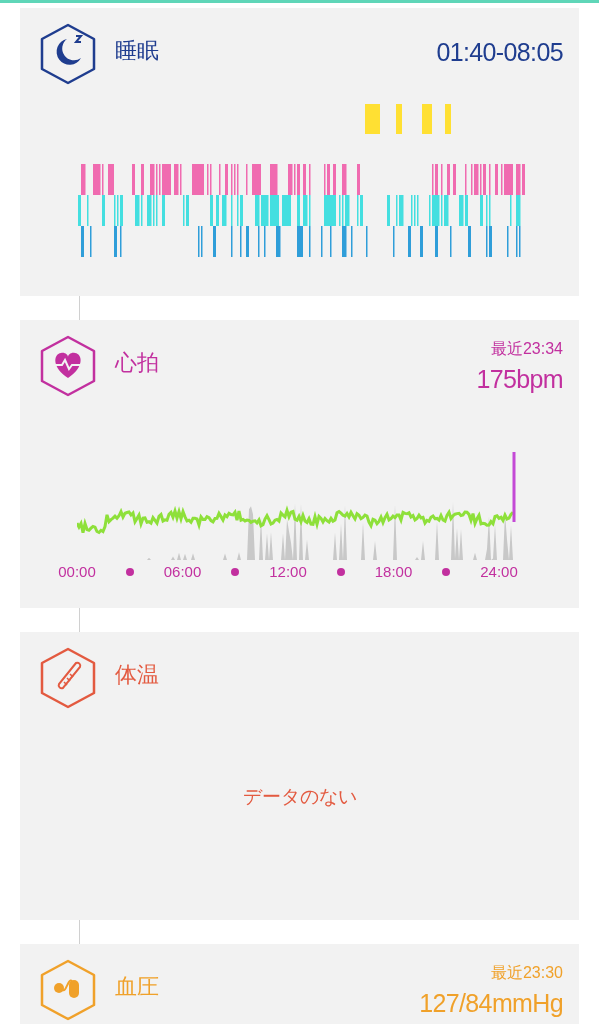 This screenshot has height=1024, width=599. What do you see at coordinates (182, 572) in the screenshot?
I see `time-axis-label: 06:00` at bounding box center [182, 572].